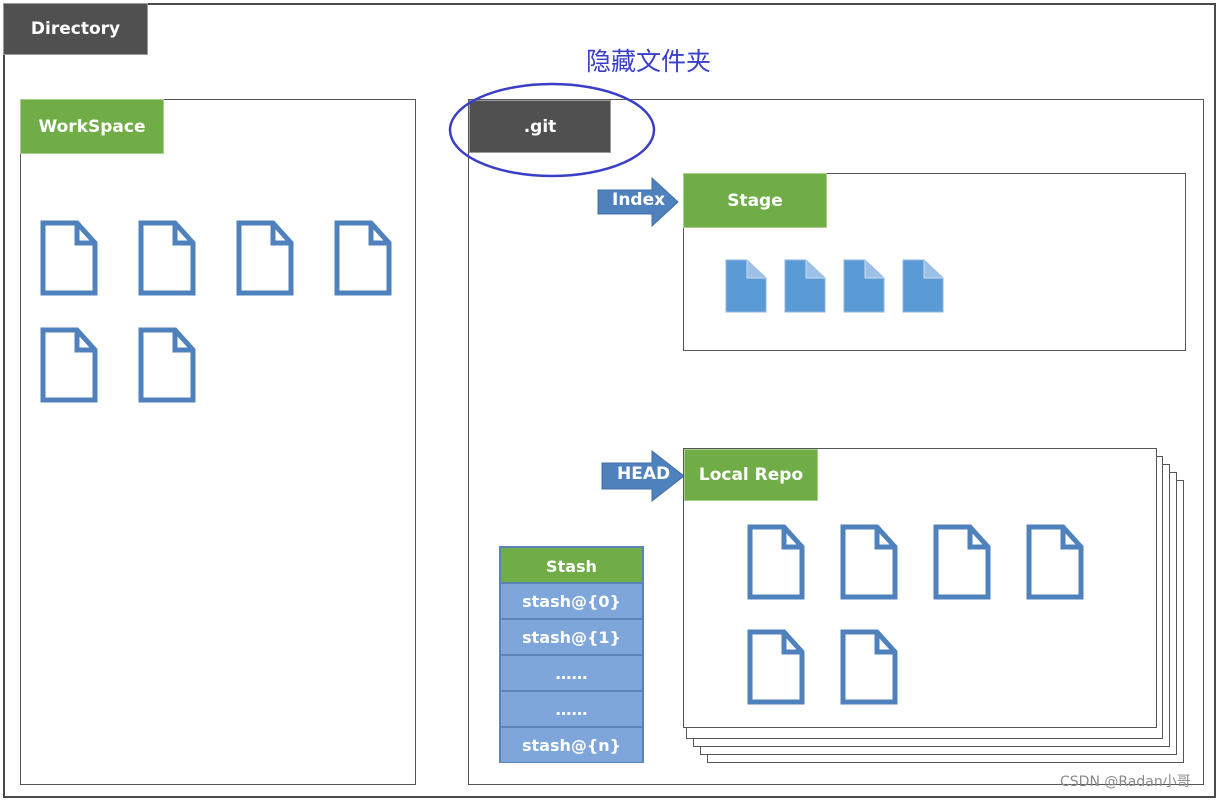  I want to click on stash-entry-label: stash@{0}, so click(571, 601).